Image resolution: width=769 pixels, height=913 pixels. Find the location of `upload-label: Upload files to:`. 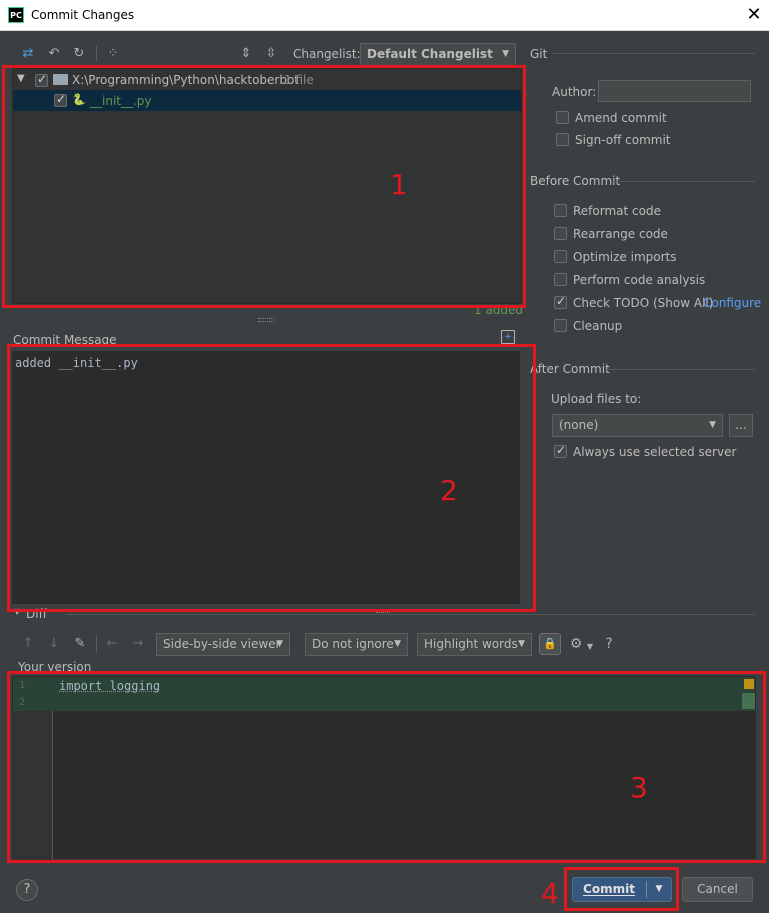

upload-label: Upload files to: is located at coordinates (596, 399).